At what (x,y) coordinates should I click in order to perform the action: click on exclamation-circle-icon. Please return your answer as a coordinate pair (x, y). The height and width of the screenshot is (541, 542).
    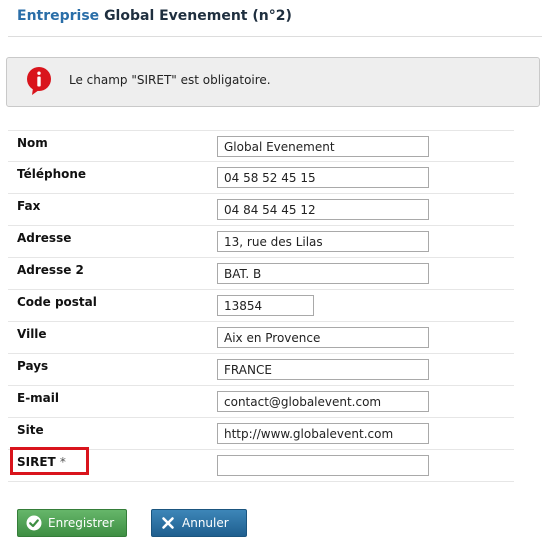
    Looking at the image, I should click on (40, 83).